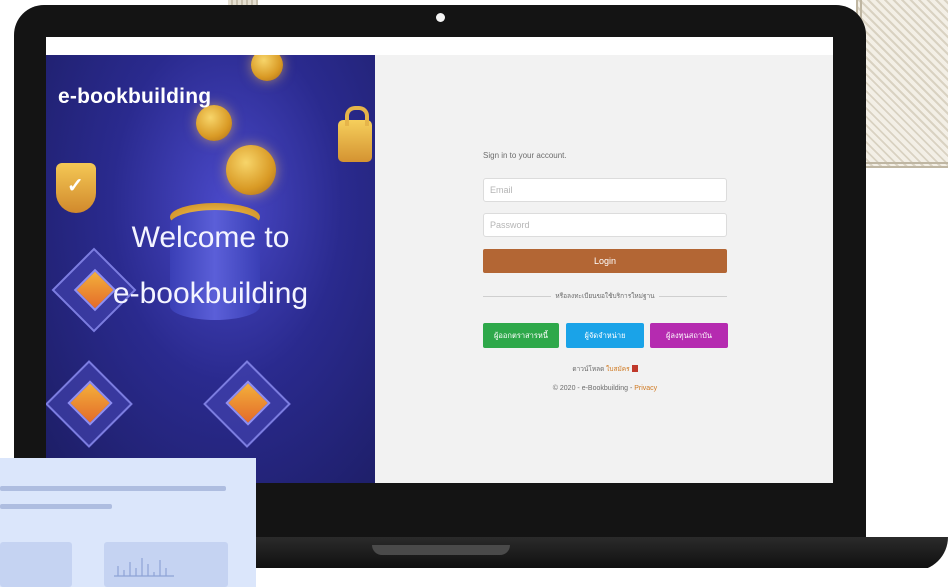 The width and height of the screenshot is (948, 587). Describe the element at coordinates (605, 261) in the screenshot. I see `login-button: Login` at that location.